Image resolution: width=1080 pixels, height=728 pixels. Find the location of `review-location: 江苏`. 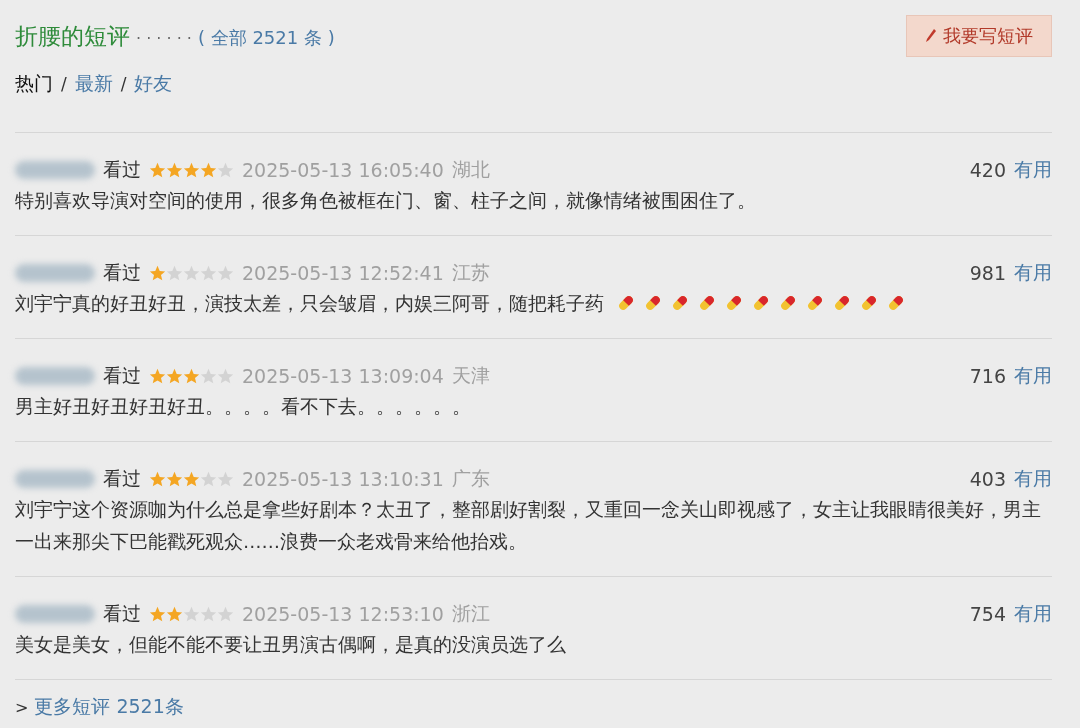

review-location: 江苏 is located at coordinates (470, 272).